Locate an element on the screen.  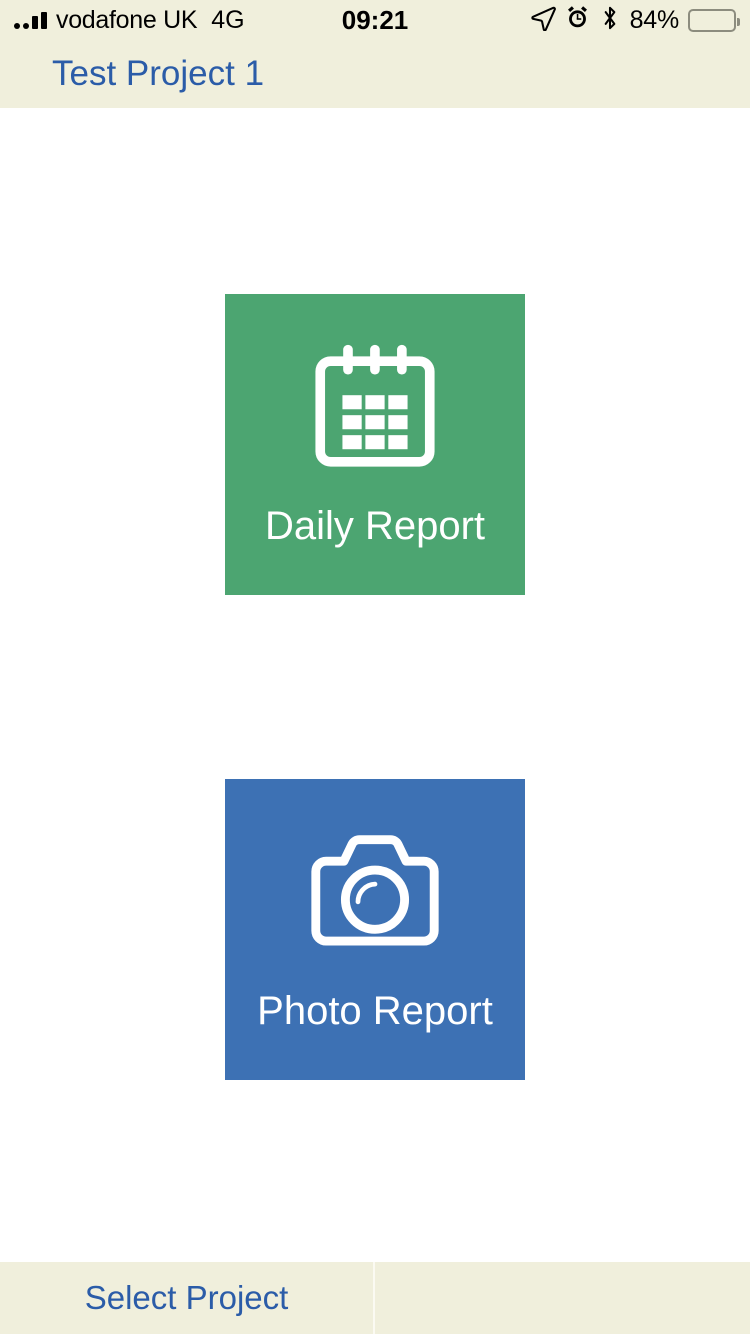
daily-report-tile: Daily Report is located at coordinates (375, 444).